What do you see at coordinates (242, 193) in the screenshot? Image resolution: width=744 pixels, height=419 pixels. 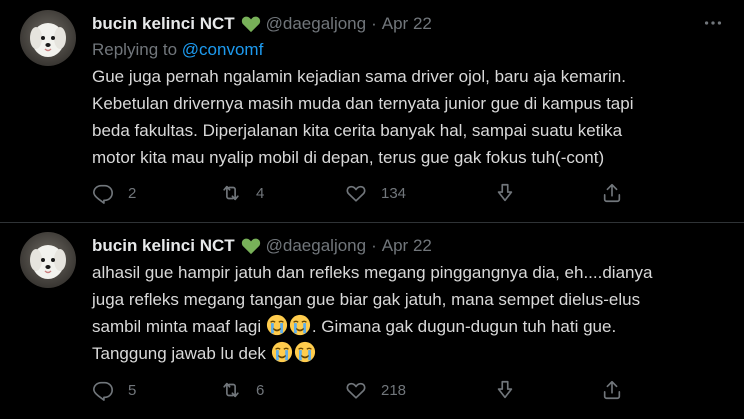 I see `retweet-button: 4` at bounding box center [242, 193].